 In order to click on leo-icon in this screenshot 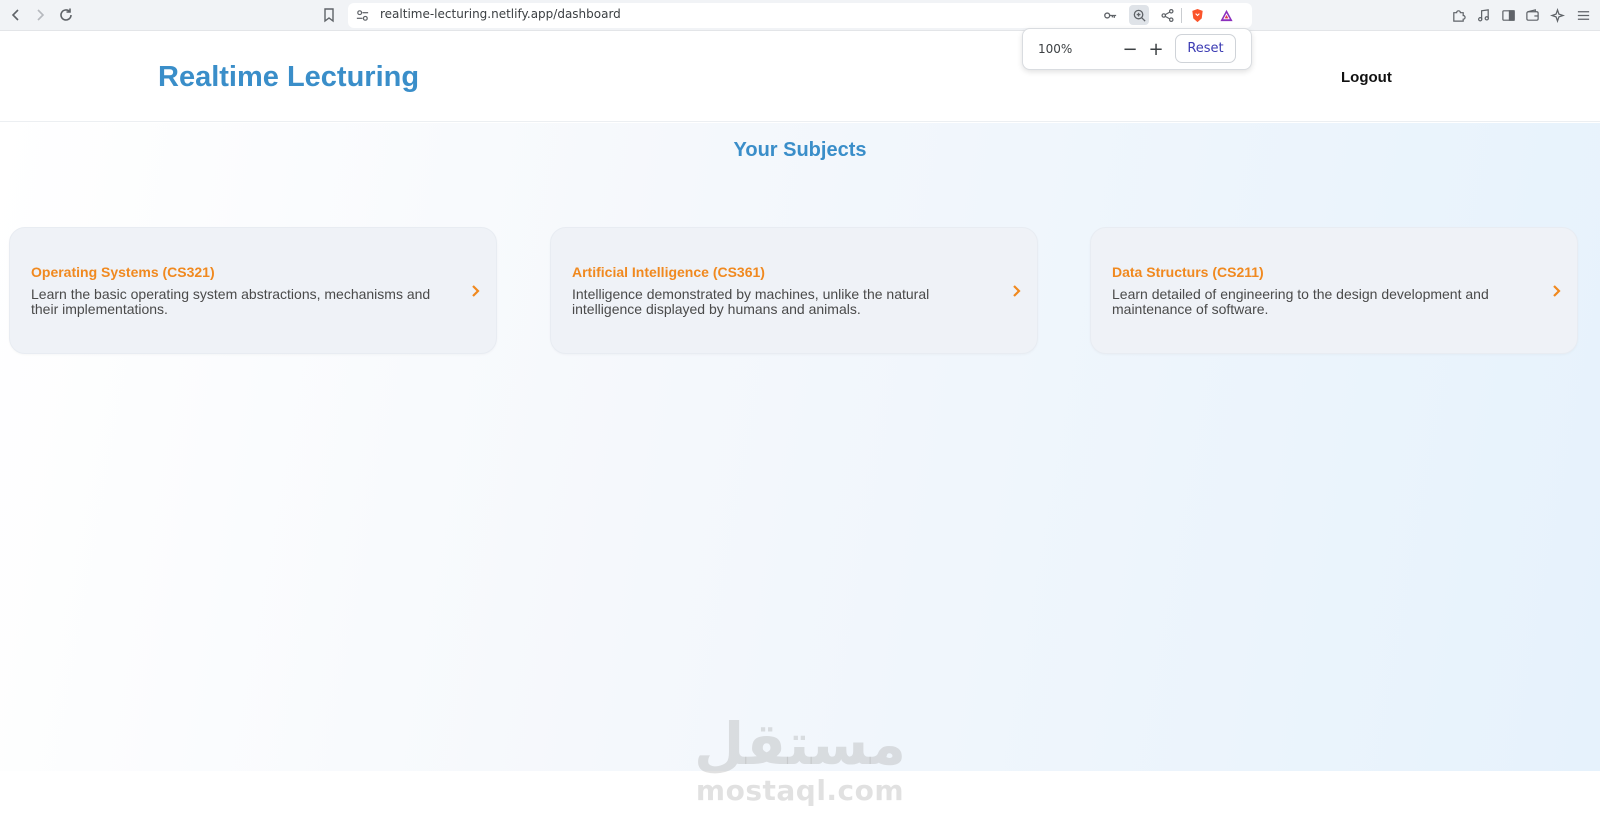, I will do `click(1557, 15)`.